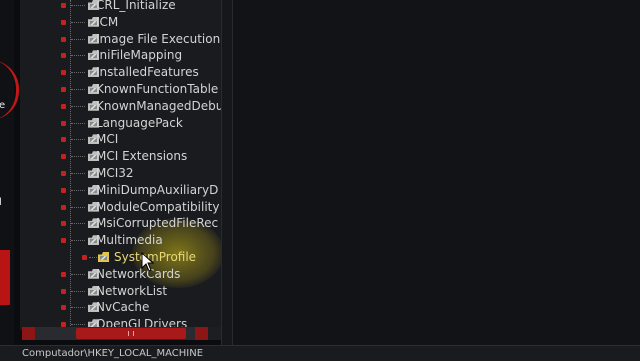  Describe the element at coordinates (132, 290) in the screenshot. I see `tree-item-label: NetworkList` at that location.